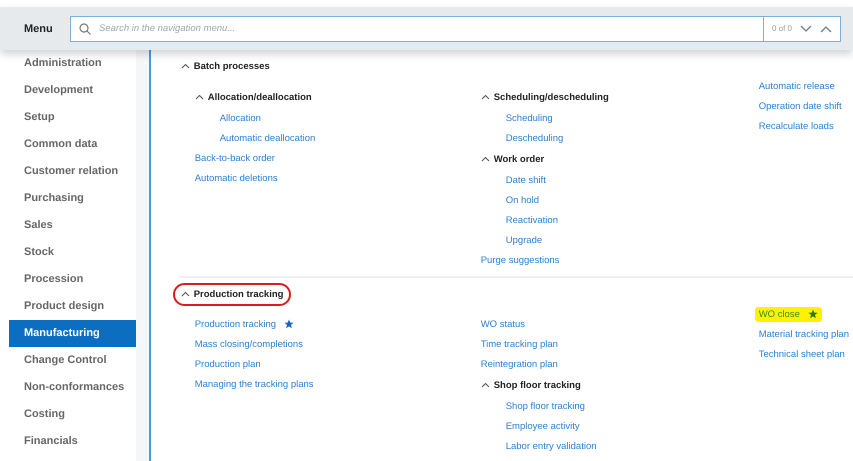 This screenshot has height=461, width=853. Describe the element at coordinates (520, 260) in the screenshot. I see `menu-link: Purge suggestions` at that location.